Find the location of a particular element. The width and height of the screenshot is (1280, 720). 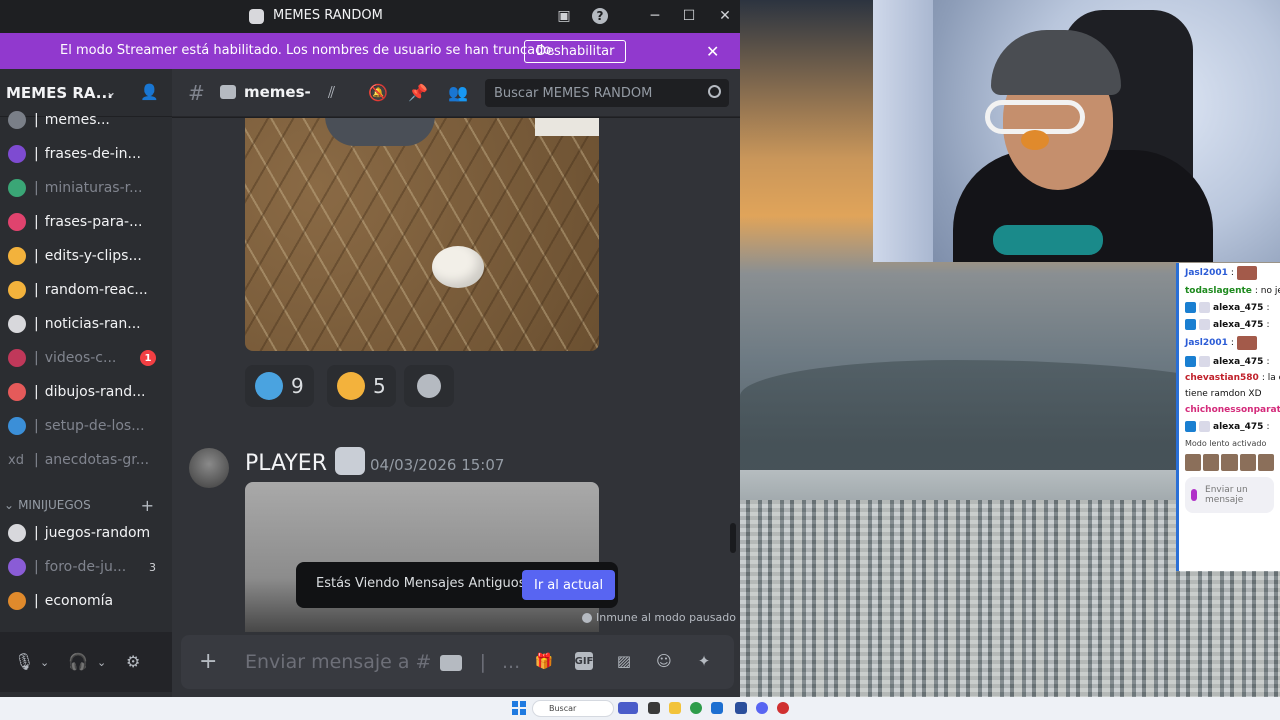

headset-icon: 🎧 is located at coordinates (78, 661).